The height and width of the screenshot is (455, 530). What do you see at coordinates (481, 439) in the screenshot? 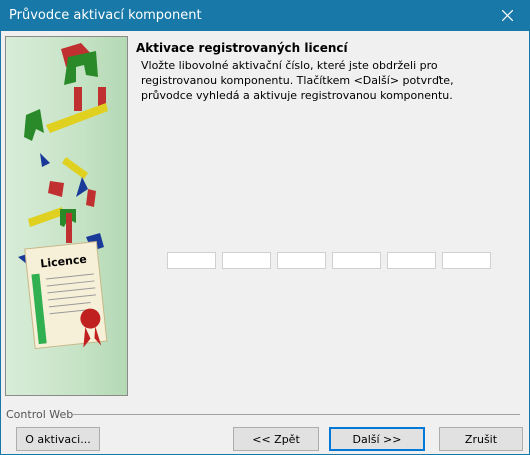
I see `cancel-button: Zrušit` at bounding box center [481, 439].